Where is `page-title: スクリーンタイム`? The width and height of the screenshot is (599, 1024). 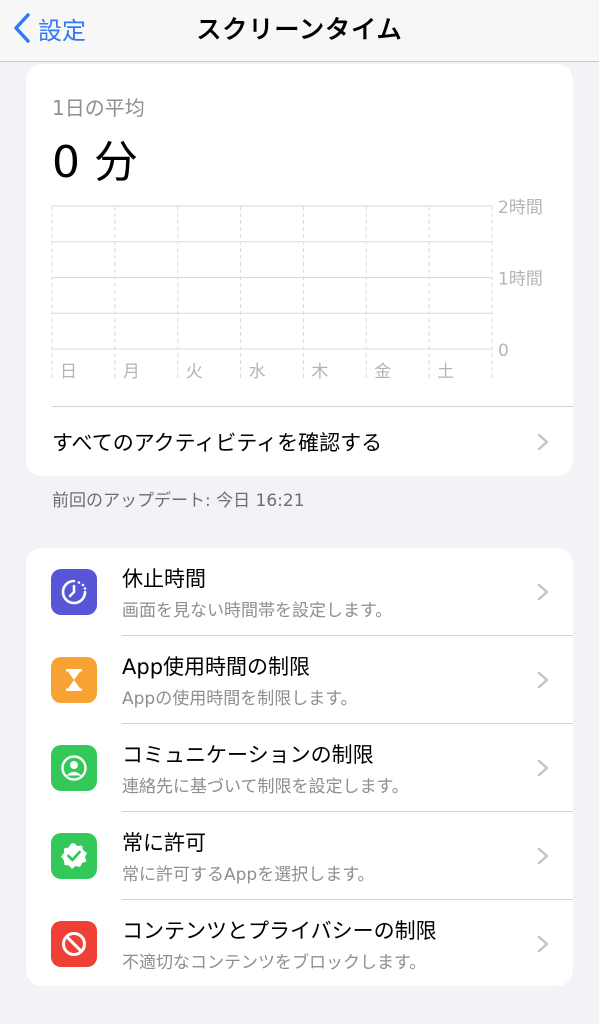
page-title: スクリーンタイム is located at coordinates (299, 29).